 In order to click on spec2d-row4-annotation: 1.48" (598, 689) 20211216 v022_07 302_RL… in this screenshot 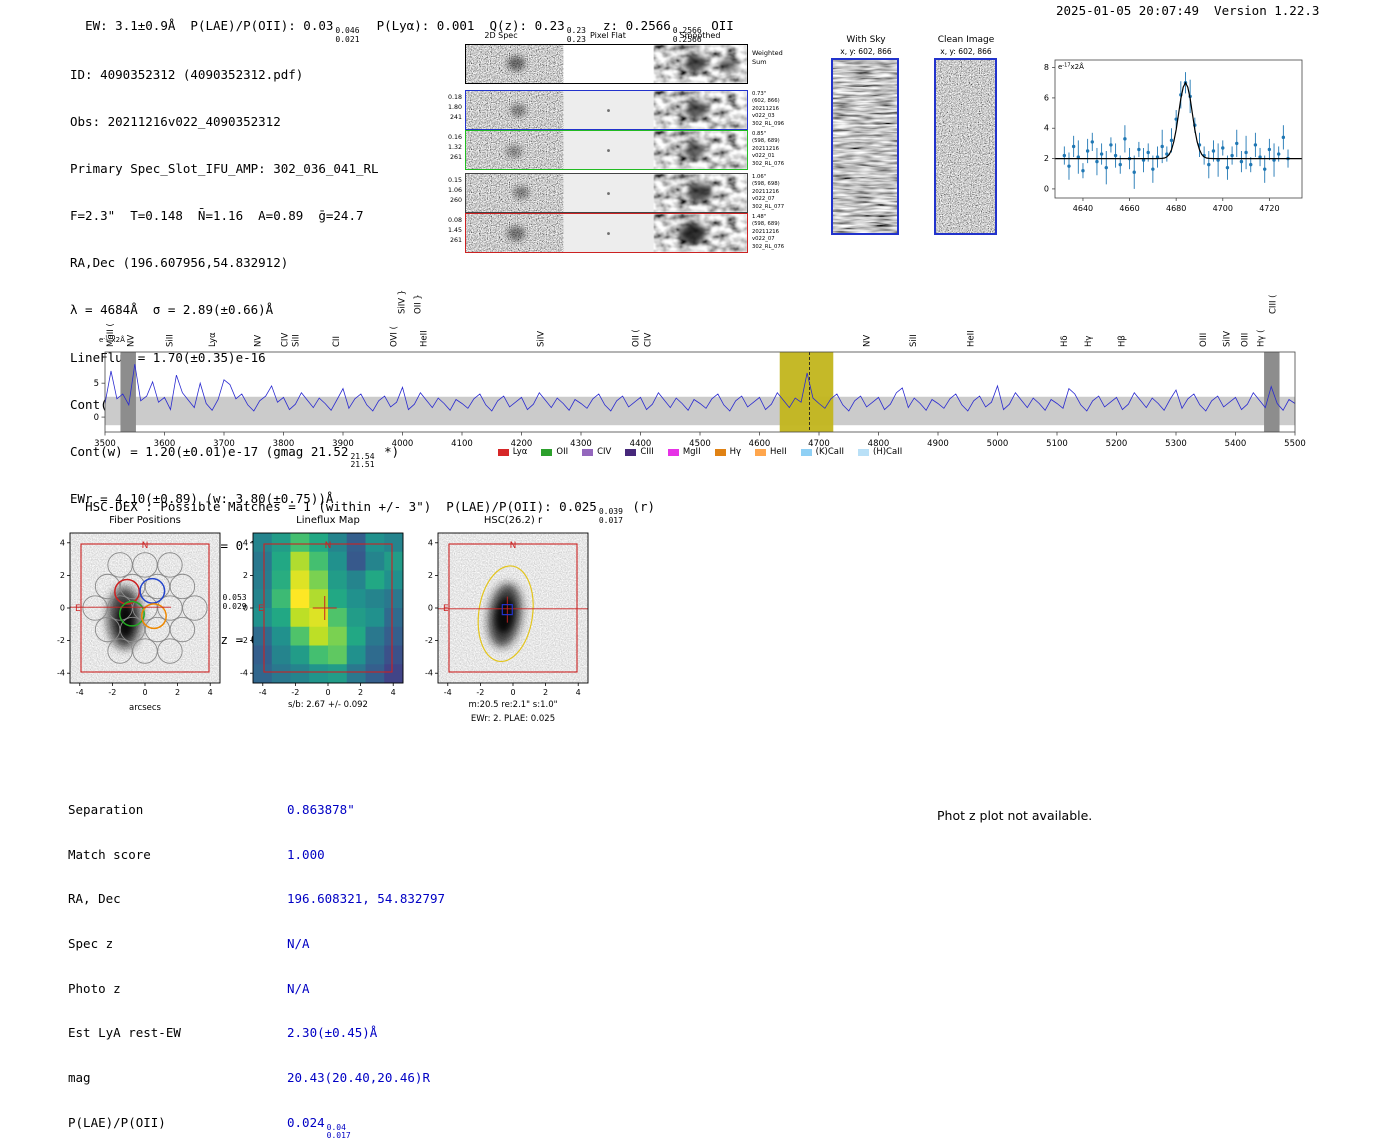, I will do `click(777, 232)`.